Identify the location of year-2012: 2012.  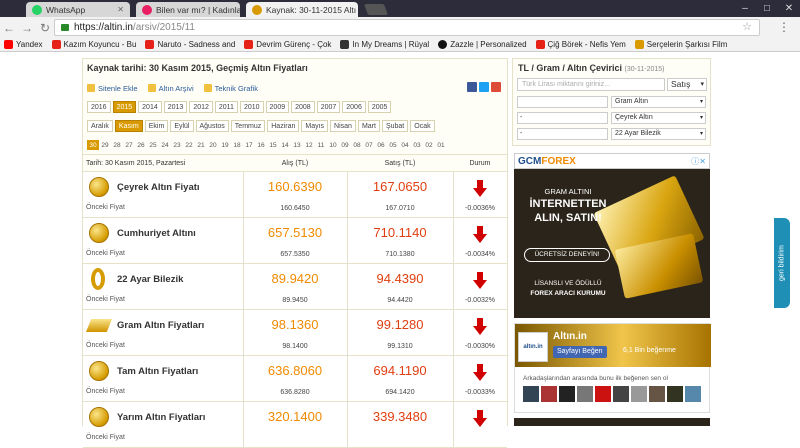
(201, 107).